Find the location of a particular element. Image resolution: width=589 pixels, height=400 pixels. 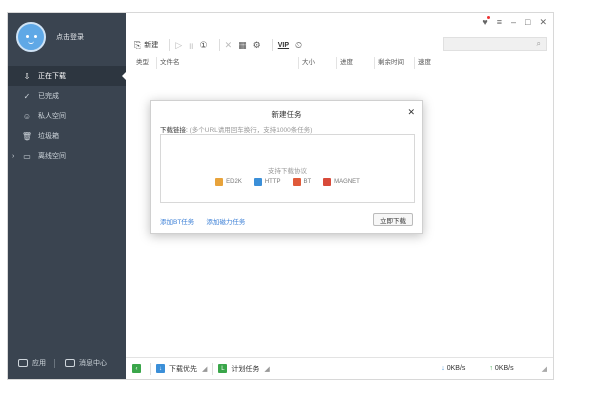

sidebar-nav: ⇩ 正在下载 ✓ 已完成 ☺ 私人空间 🗑 垃圾箱 › ▭ 离线空间 is located at coordinates (67, 116).